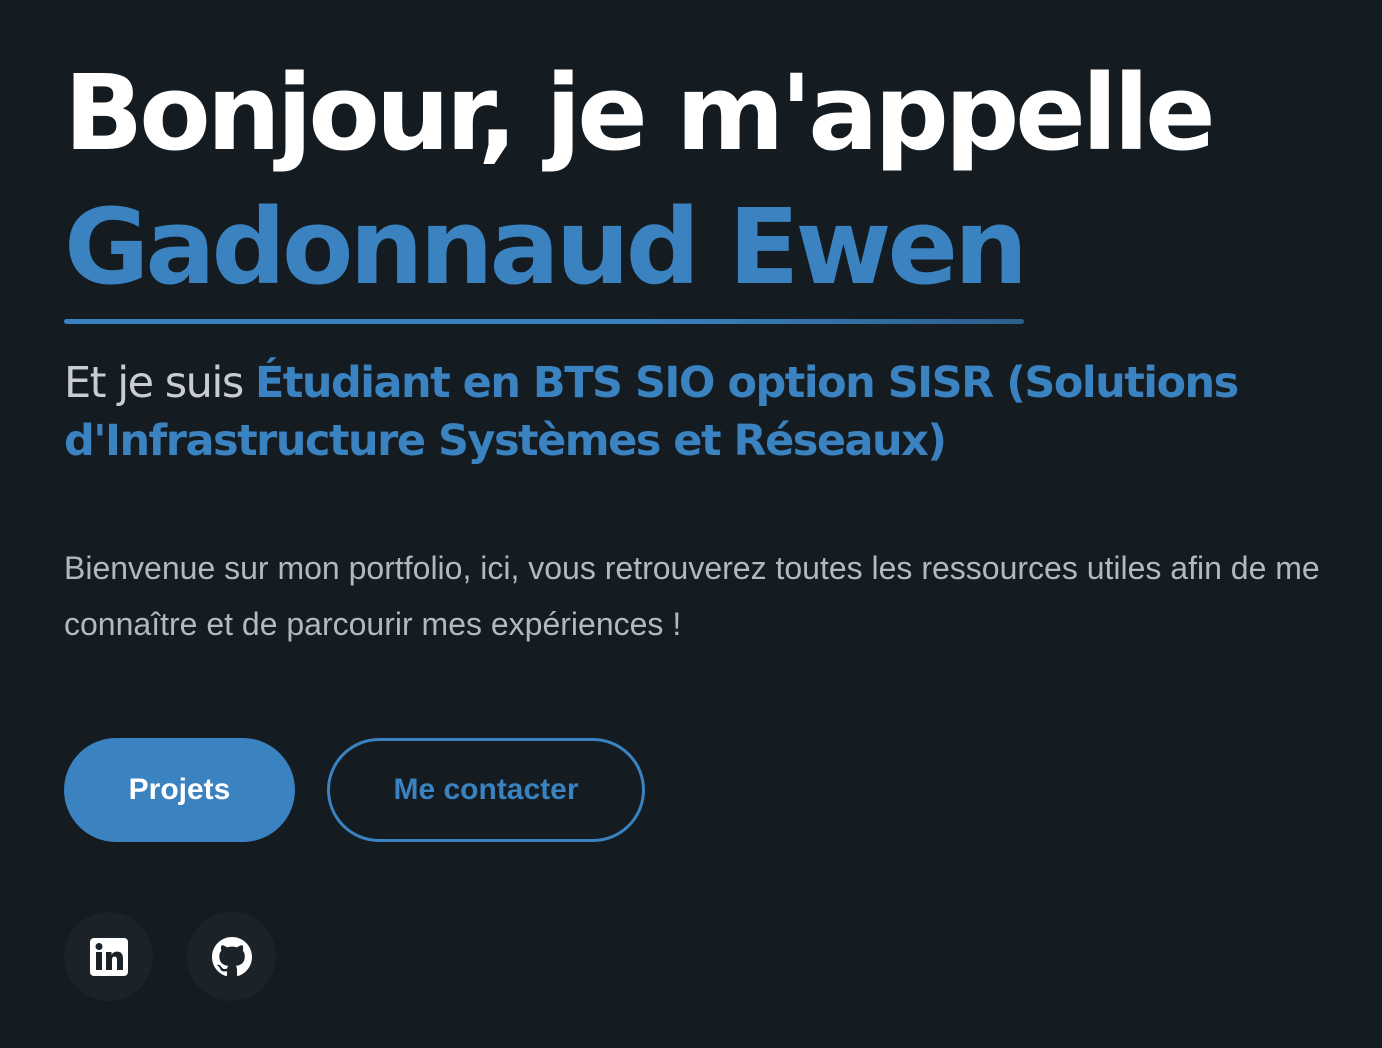 This screenshot has width=1382, height=1048. Describe the element at coordinates (640, 113) in the screenshot. I see `hero-title-greeting: Bonjour, je m'appelle` at that location.